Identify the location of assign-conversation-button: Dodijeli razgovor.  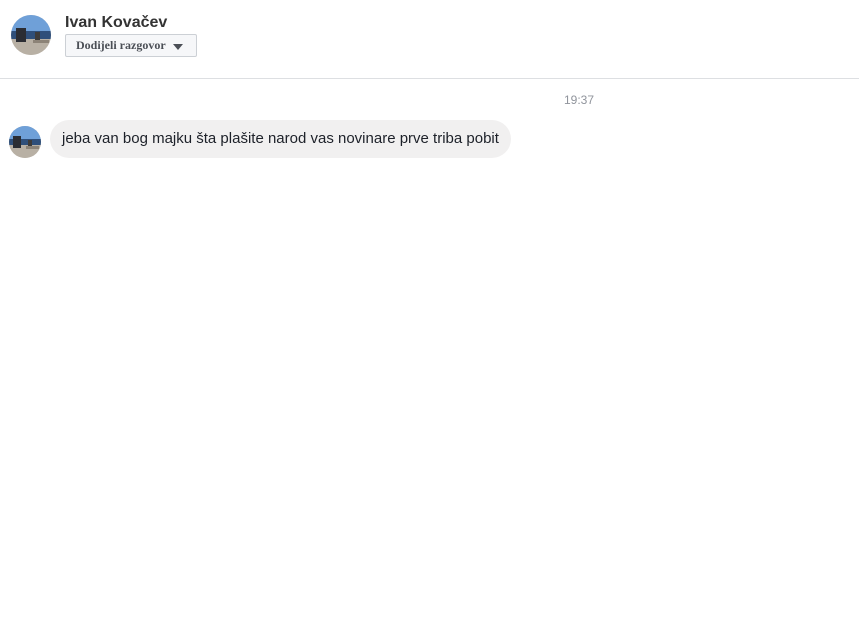
(131, 45).